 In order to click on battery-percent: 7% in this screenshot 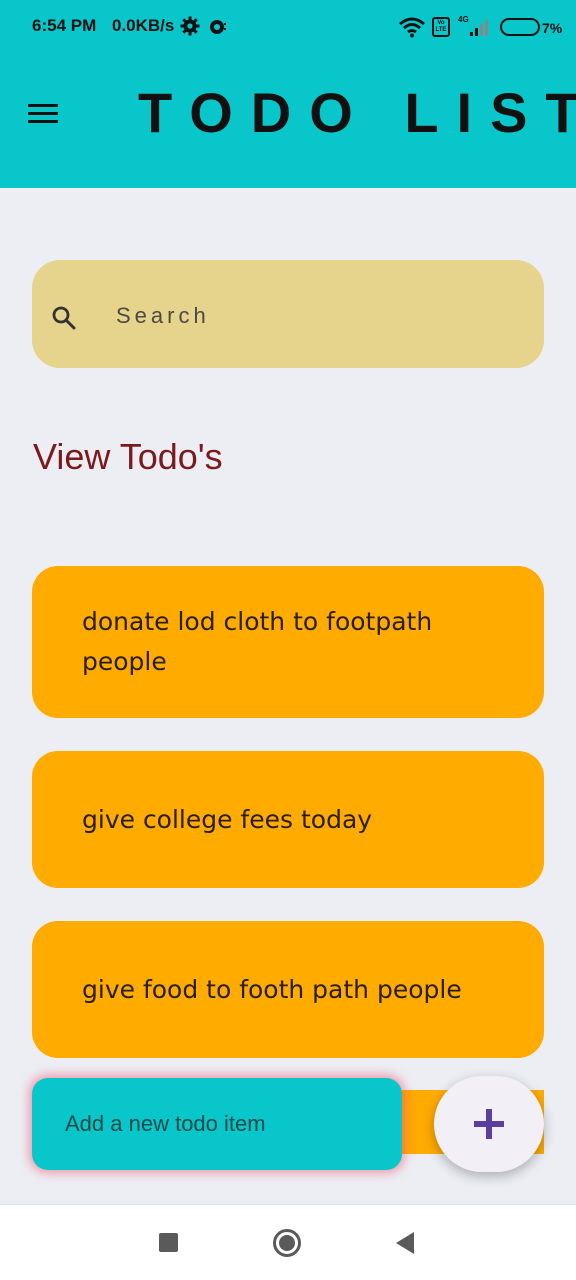, I will do `click(552, 28)`.